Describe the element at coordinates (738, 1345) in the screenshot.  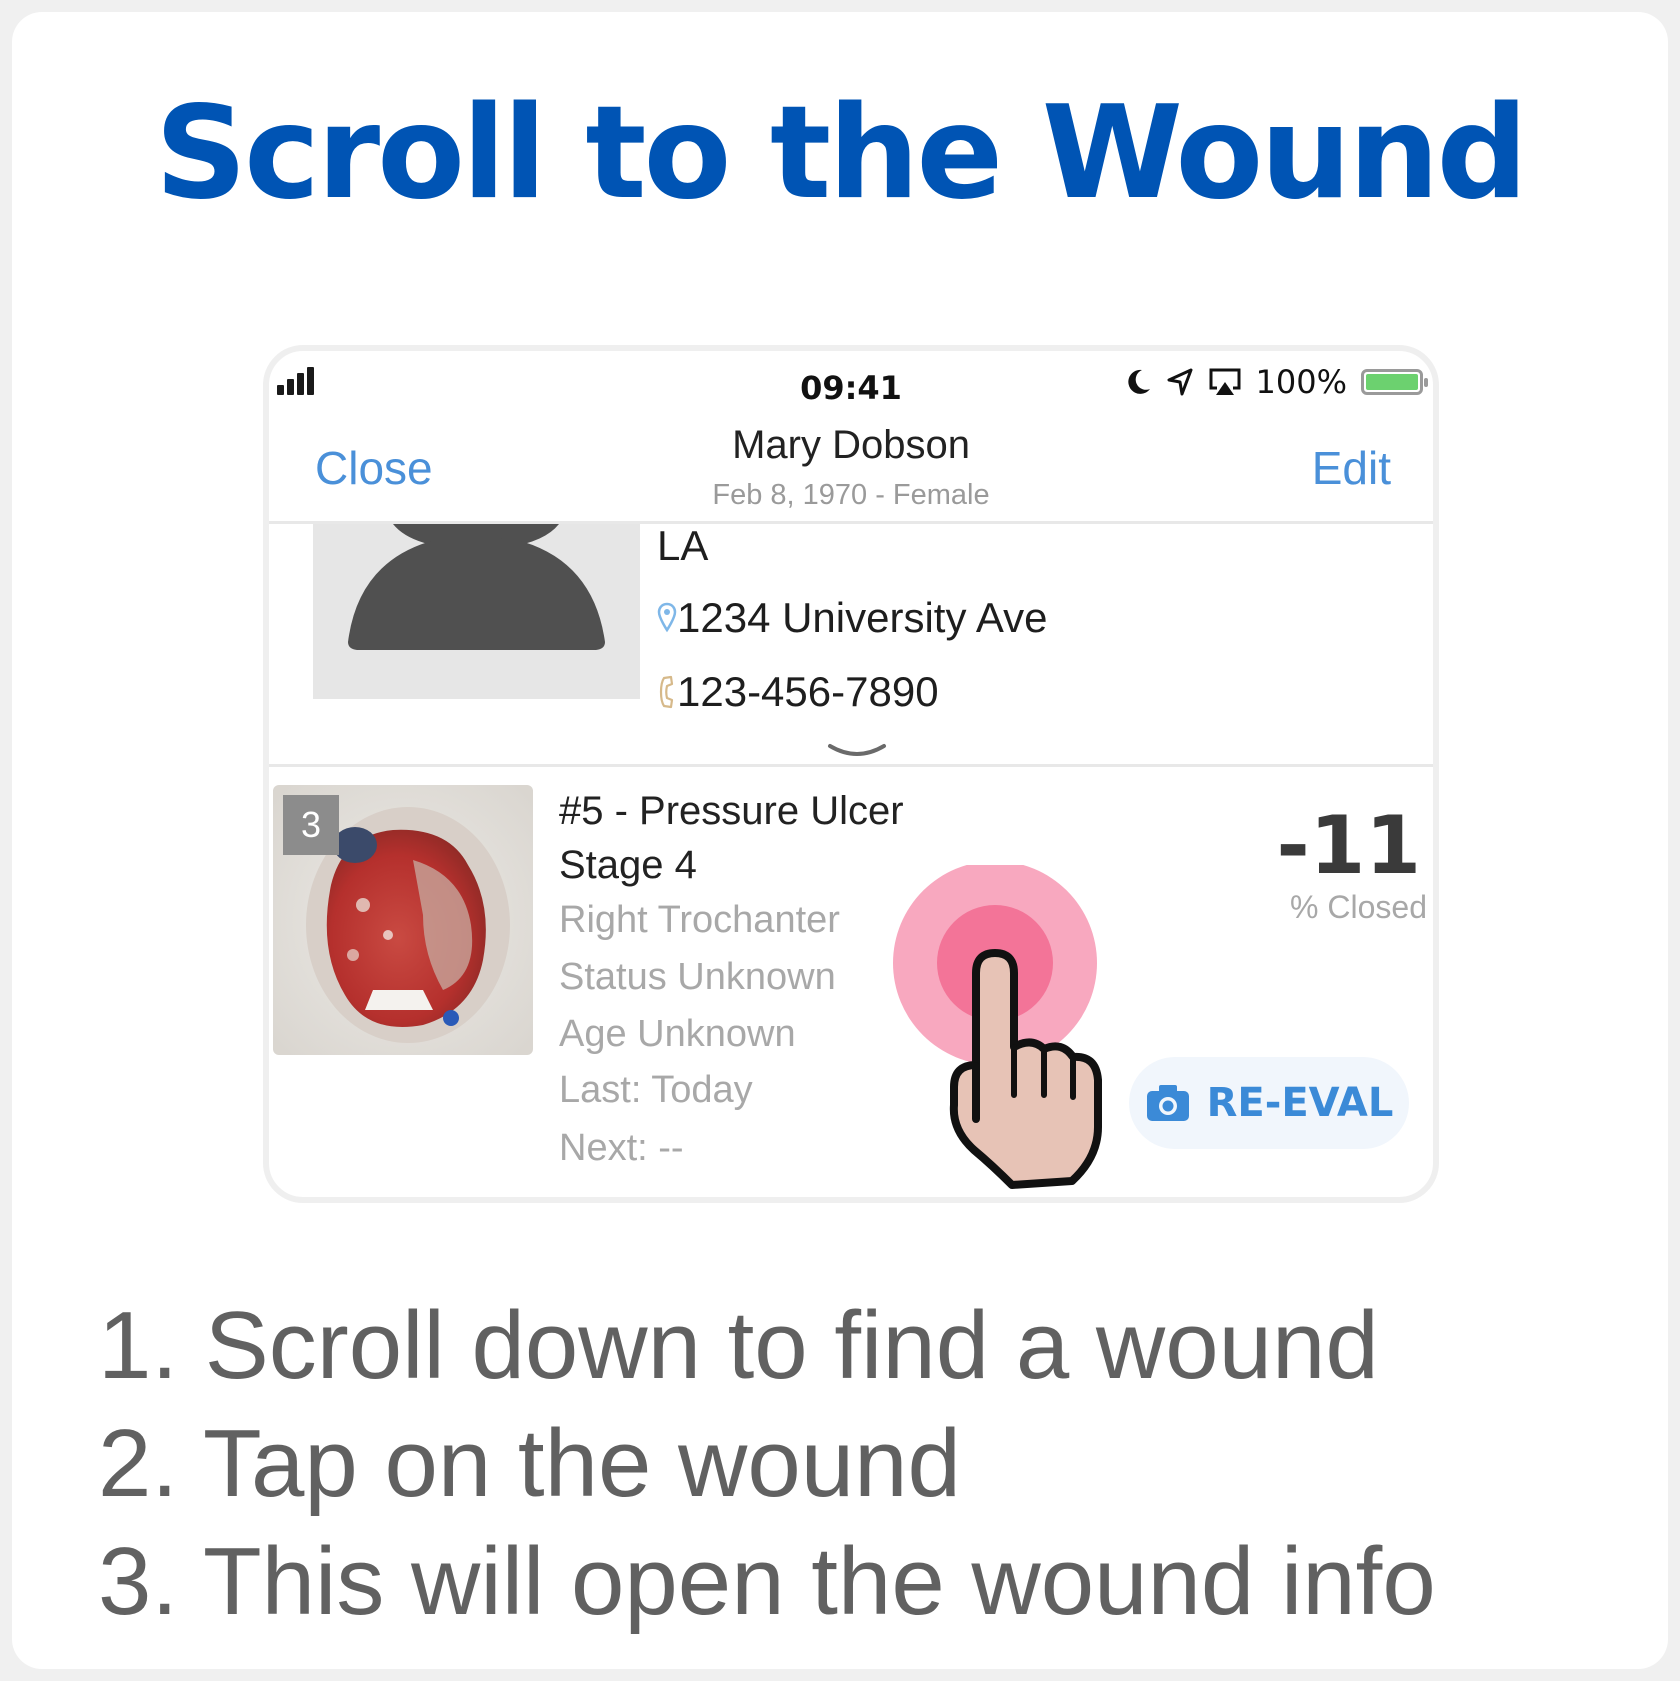
I see `instruction-step-1: 1. Scroll down to find a wound` at that location.